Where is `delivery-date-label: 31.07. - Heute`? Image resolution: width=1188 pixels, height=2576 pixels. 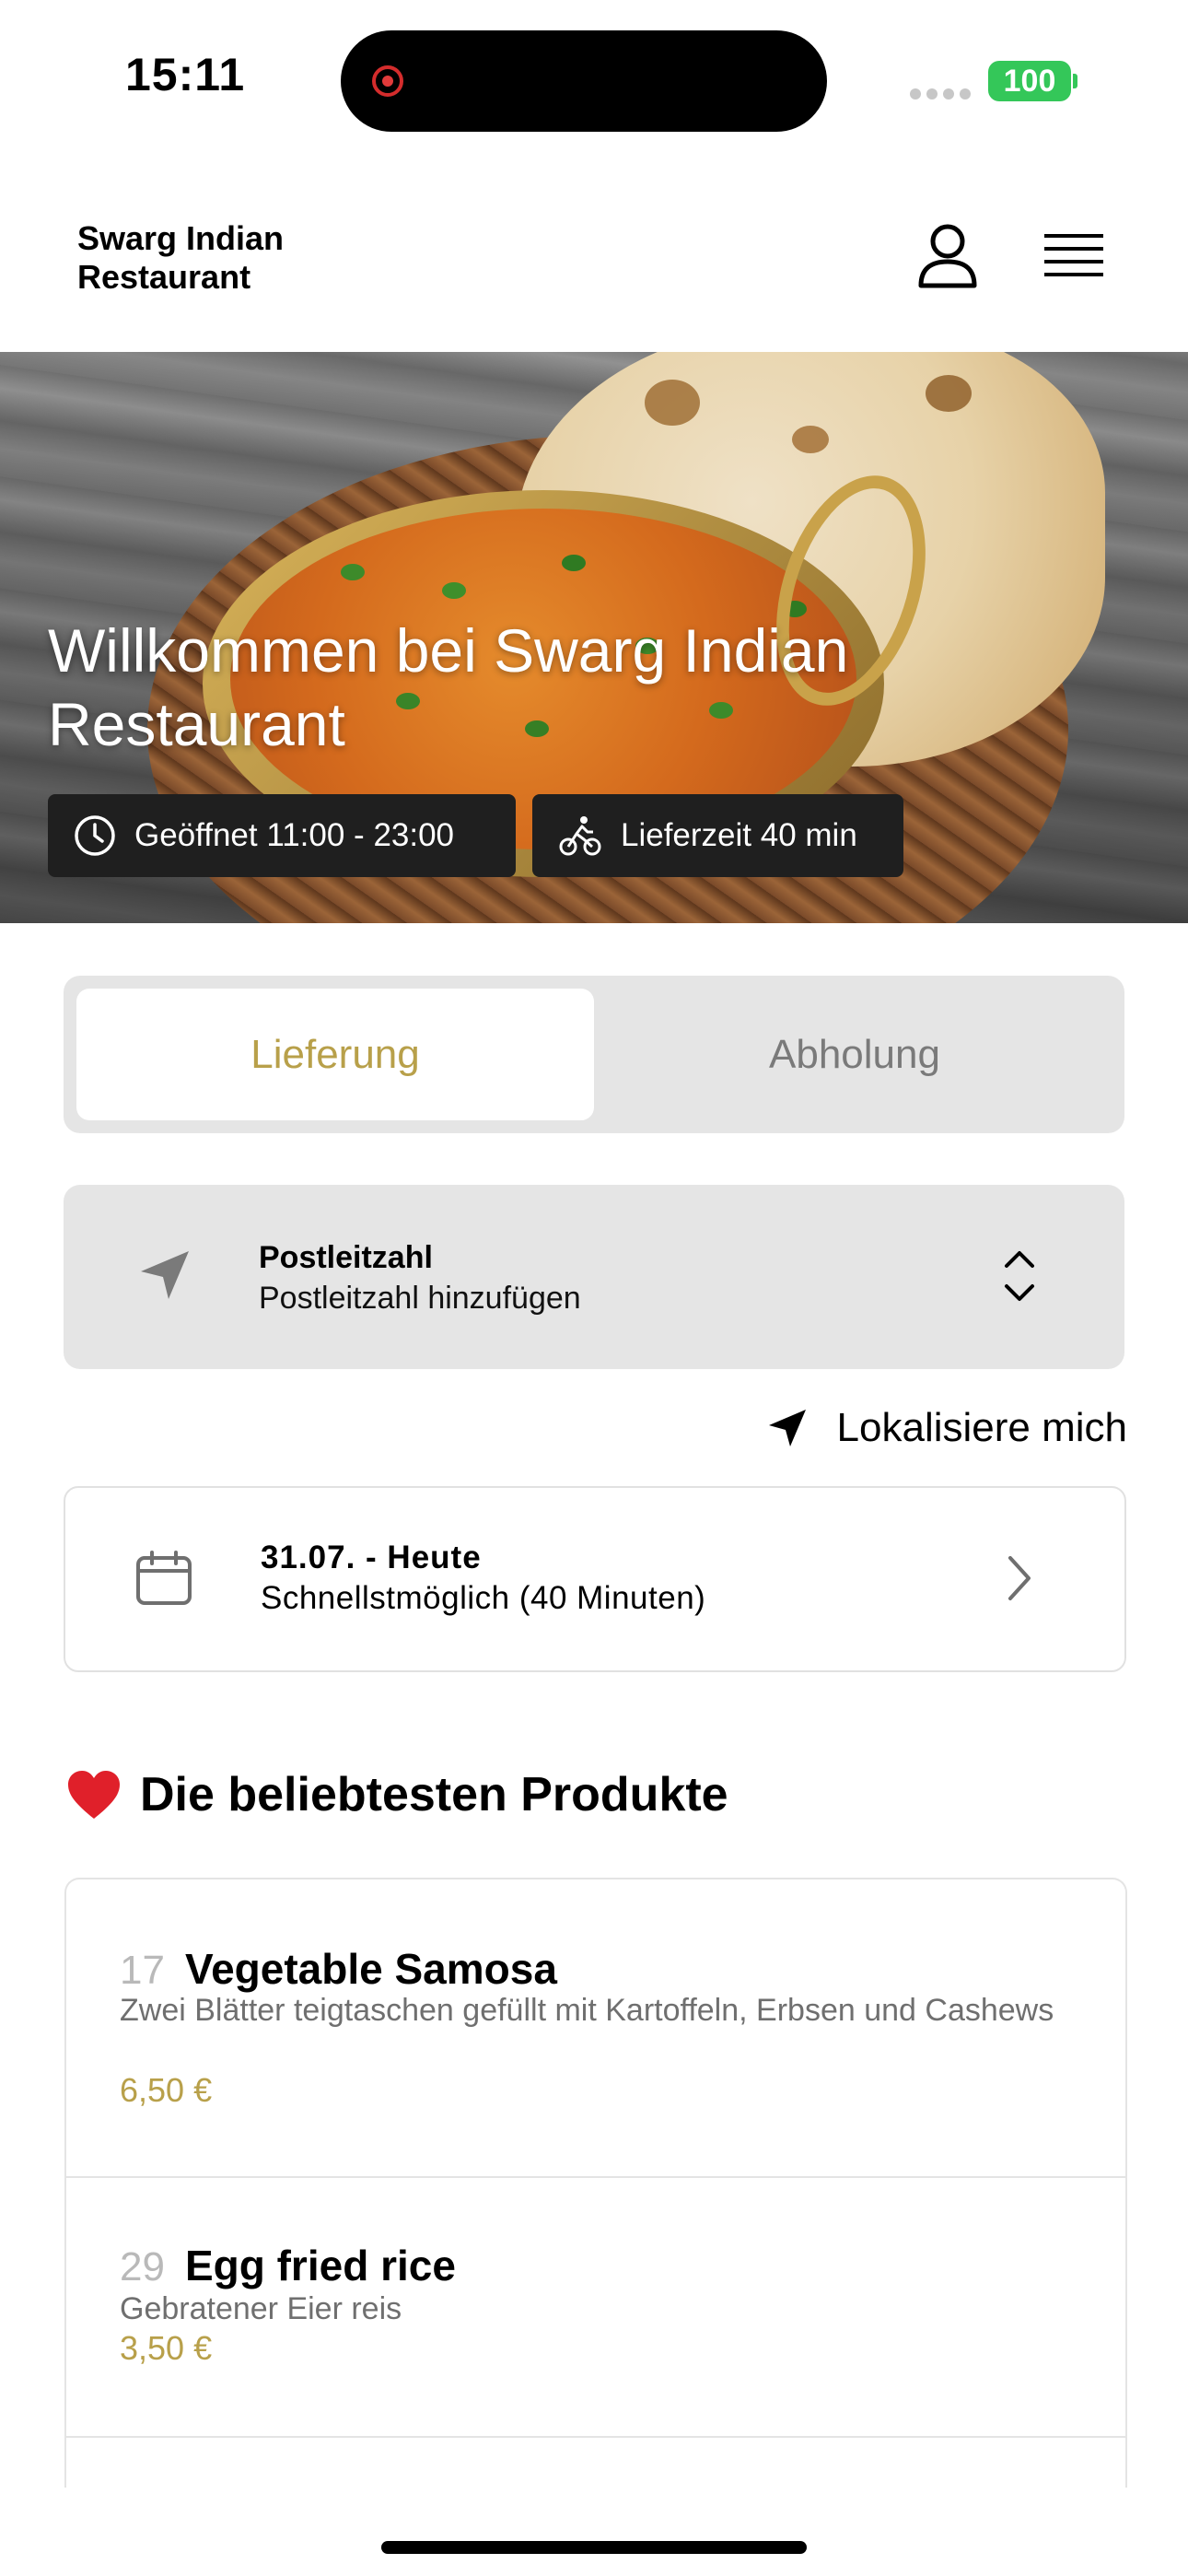 delivery-date-label: 31.07. - Heute is located at coordinates (371, 1557).